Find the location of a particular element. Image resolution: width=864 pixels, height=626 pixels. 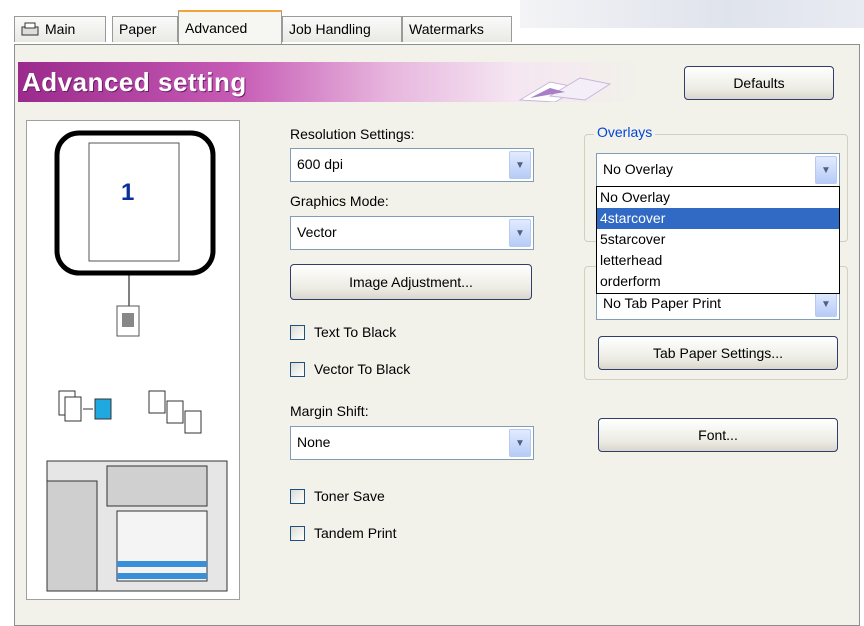

vector-to-black-checkbox is located at coordinates (297, 369).